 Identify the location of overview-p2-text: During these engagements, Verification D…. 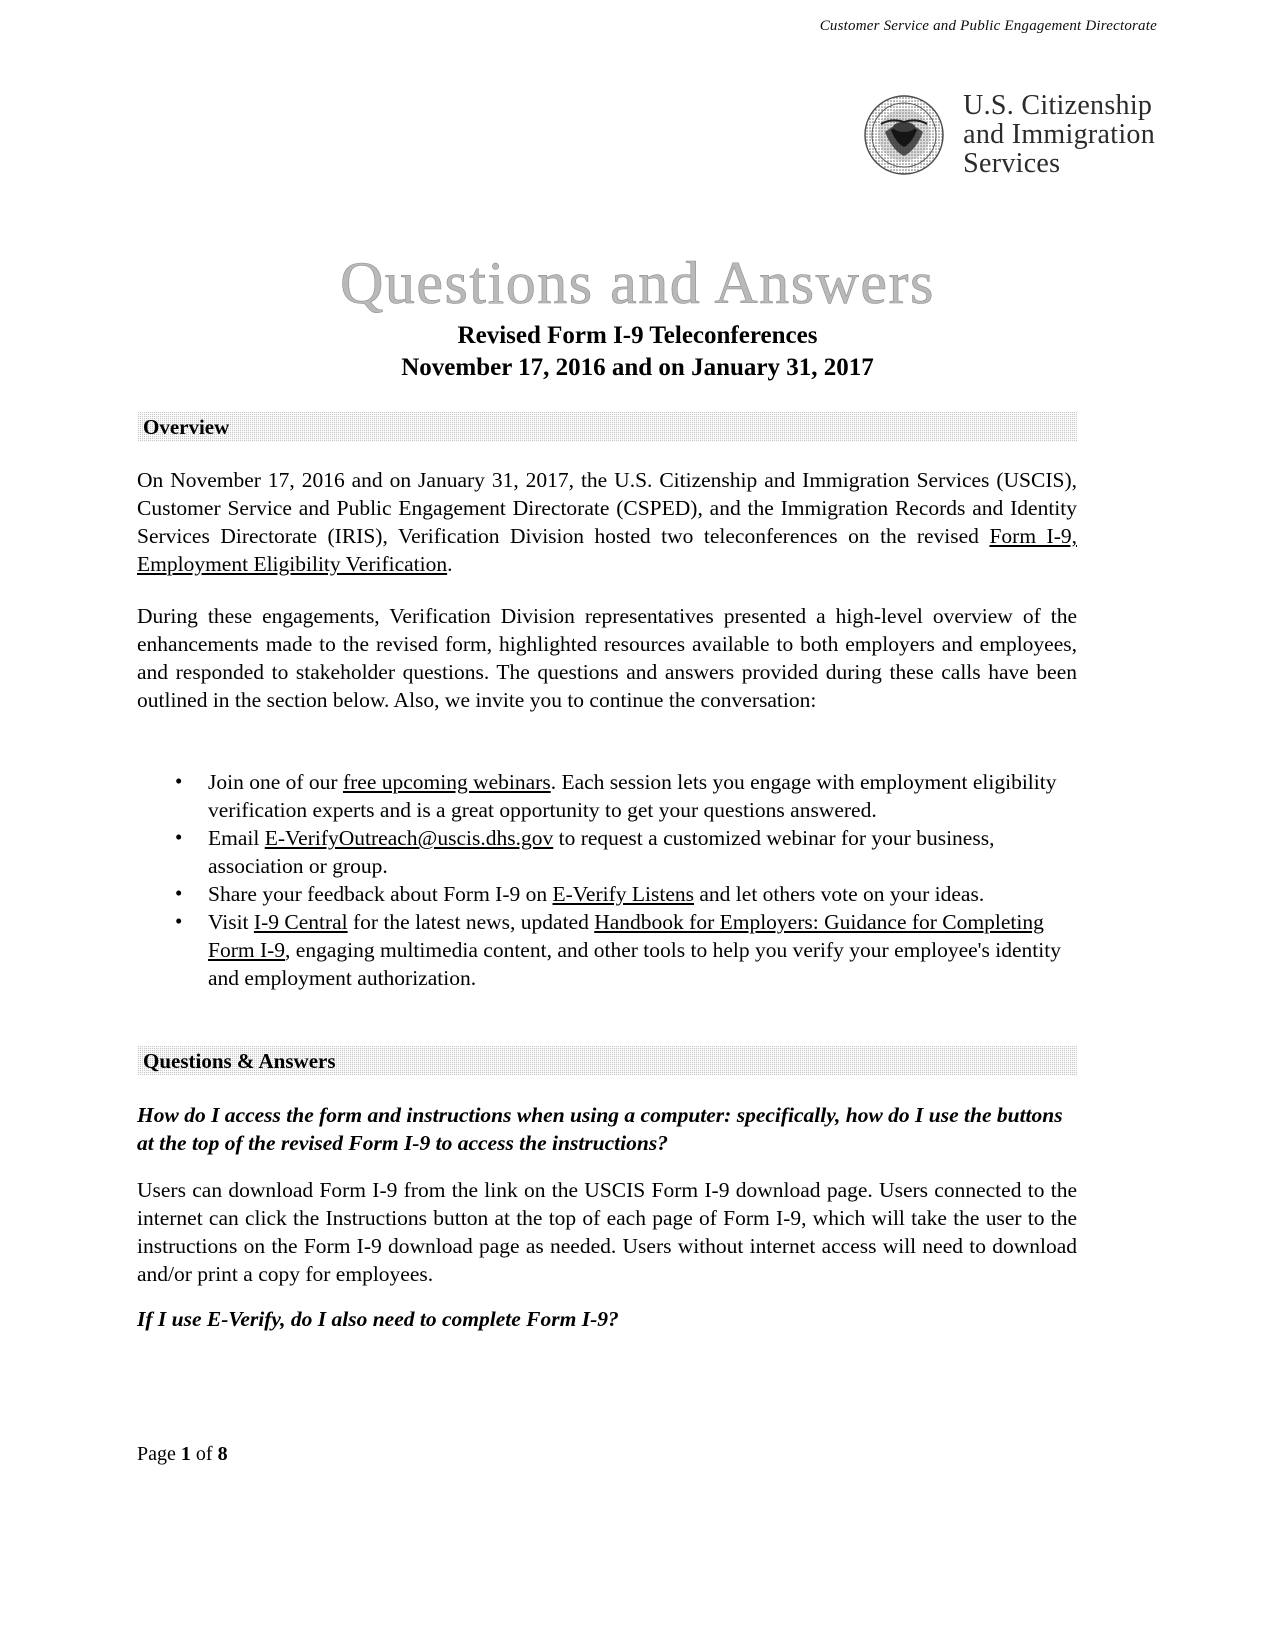
(607, 658).